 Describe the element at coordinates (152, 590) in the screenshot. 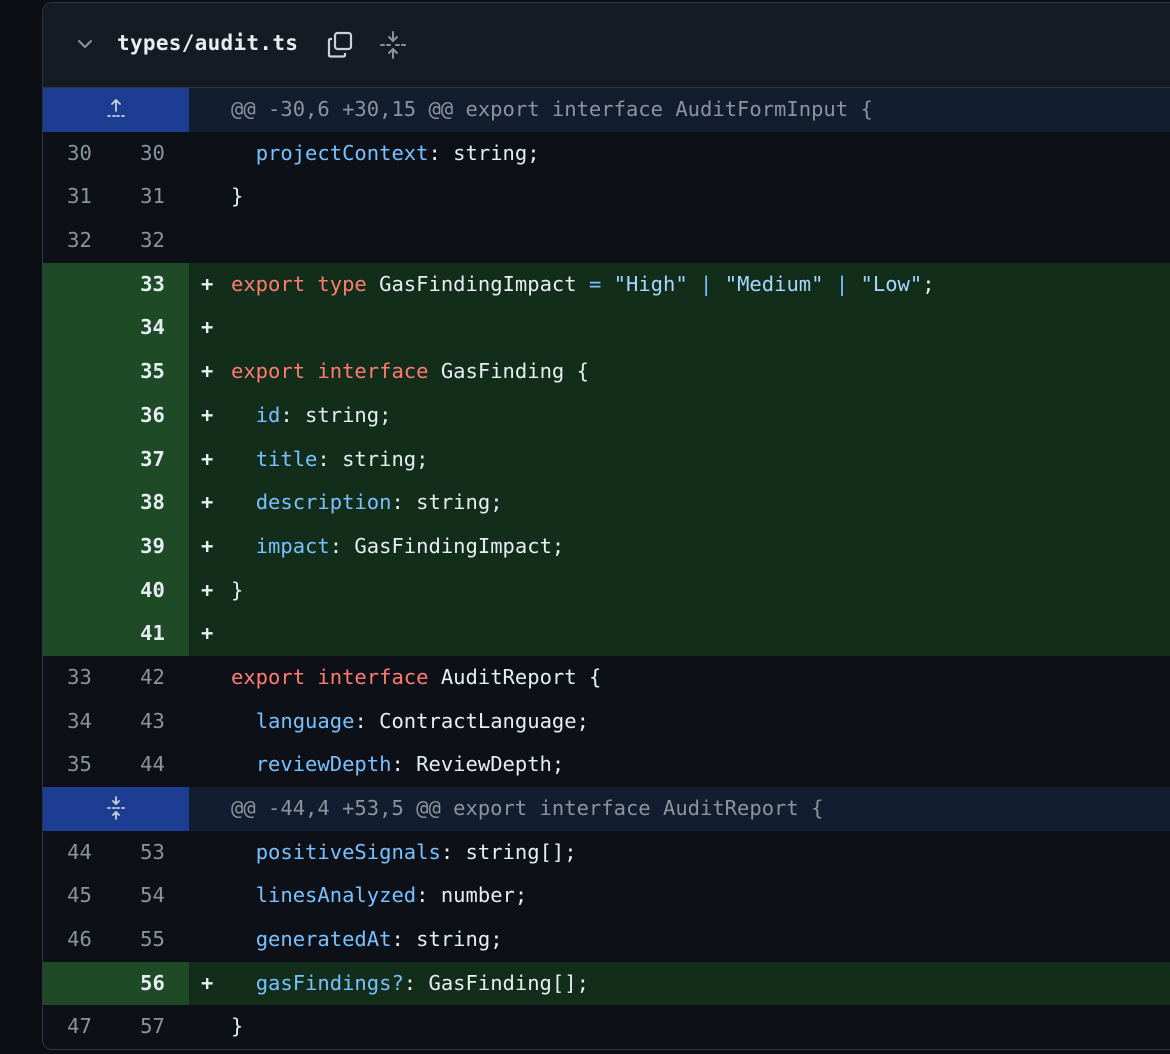

I see `new-line-number: 40` at that location.